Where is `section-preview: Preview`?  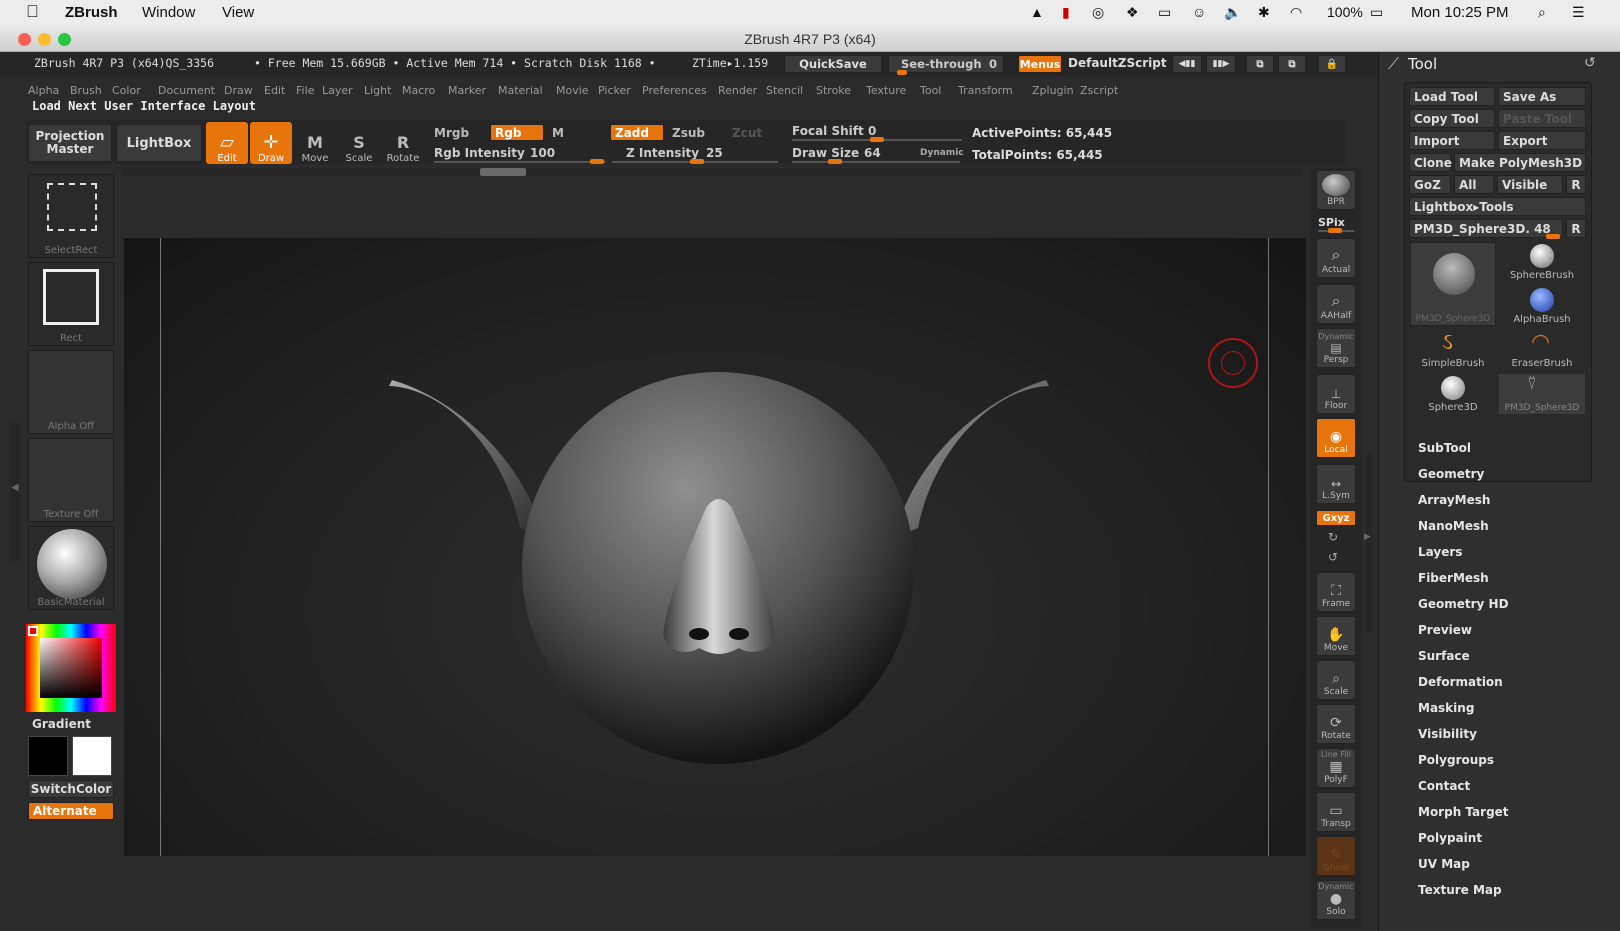
section-preview: Preview is located at coordinates (1445, 630).